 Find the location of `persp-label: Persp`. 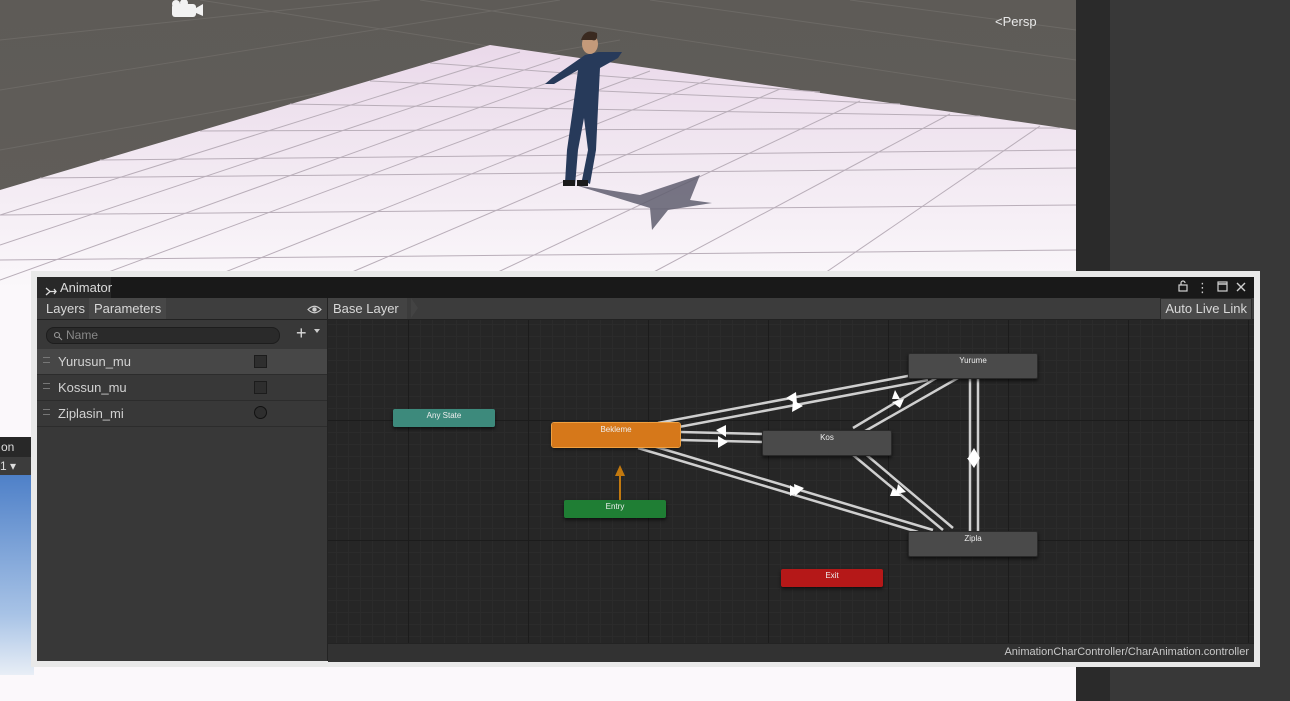

persp-label: Persp is located at coordinates (1019, 21).